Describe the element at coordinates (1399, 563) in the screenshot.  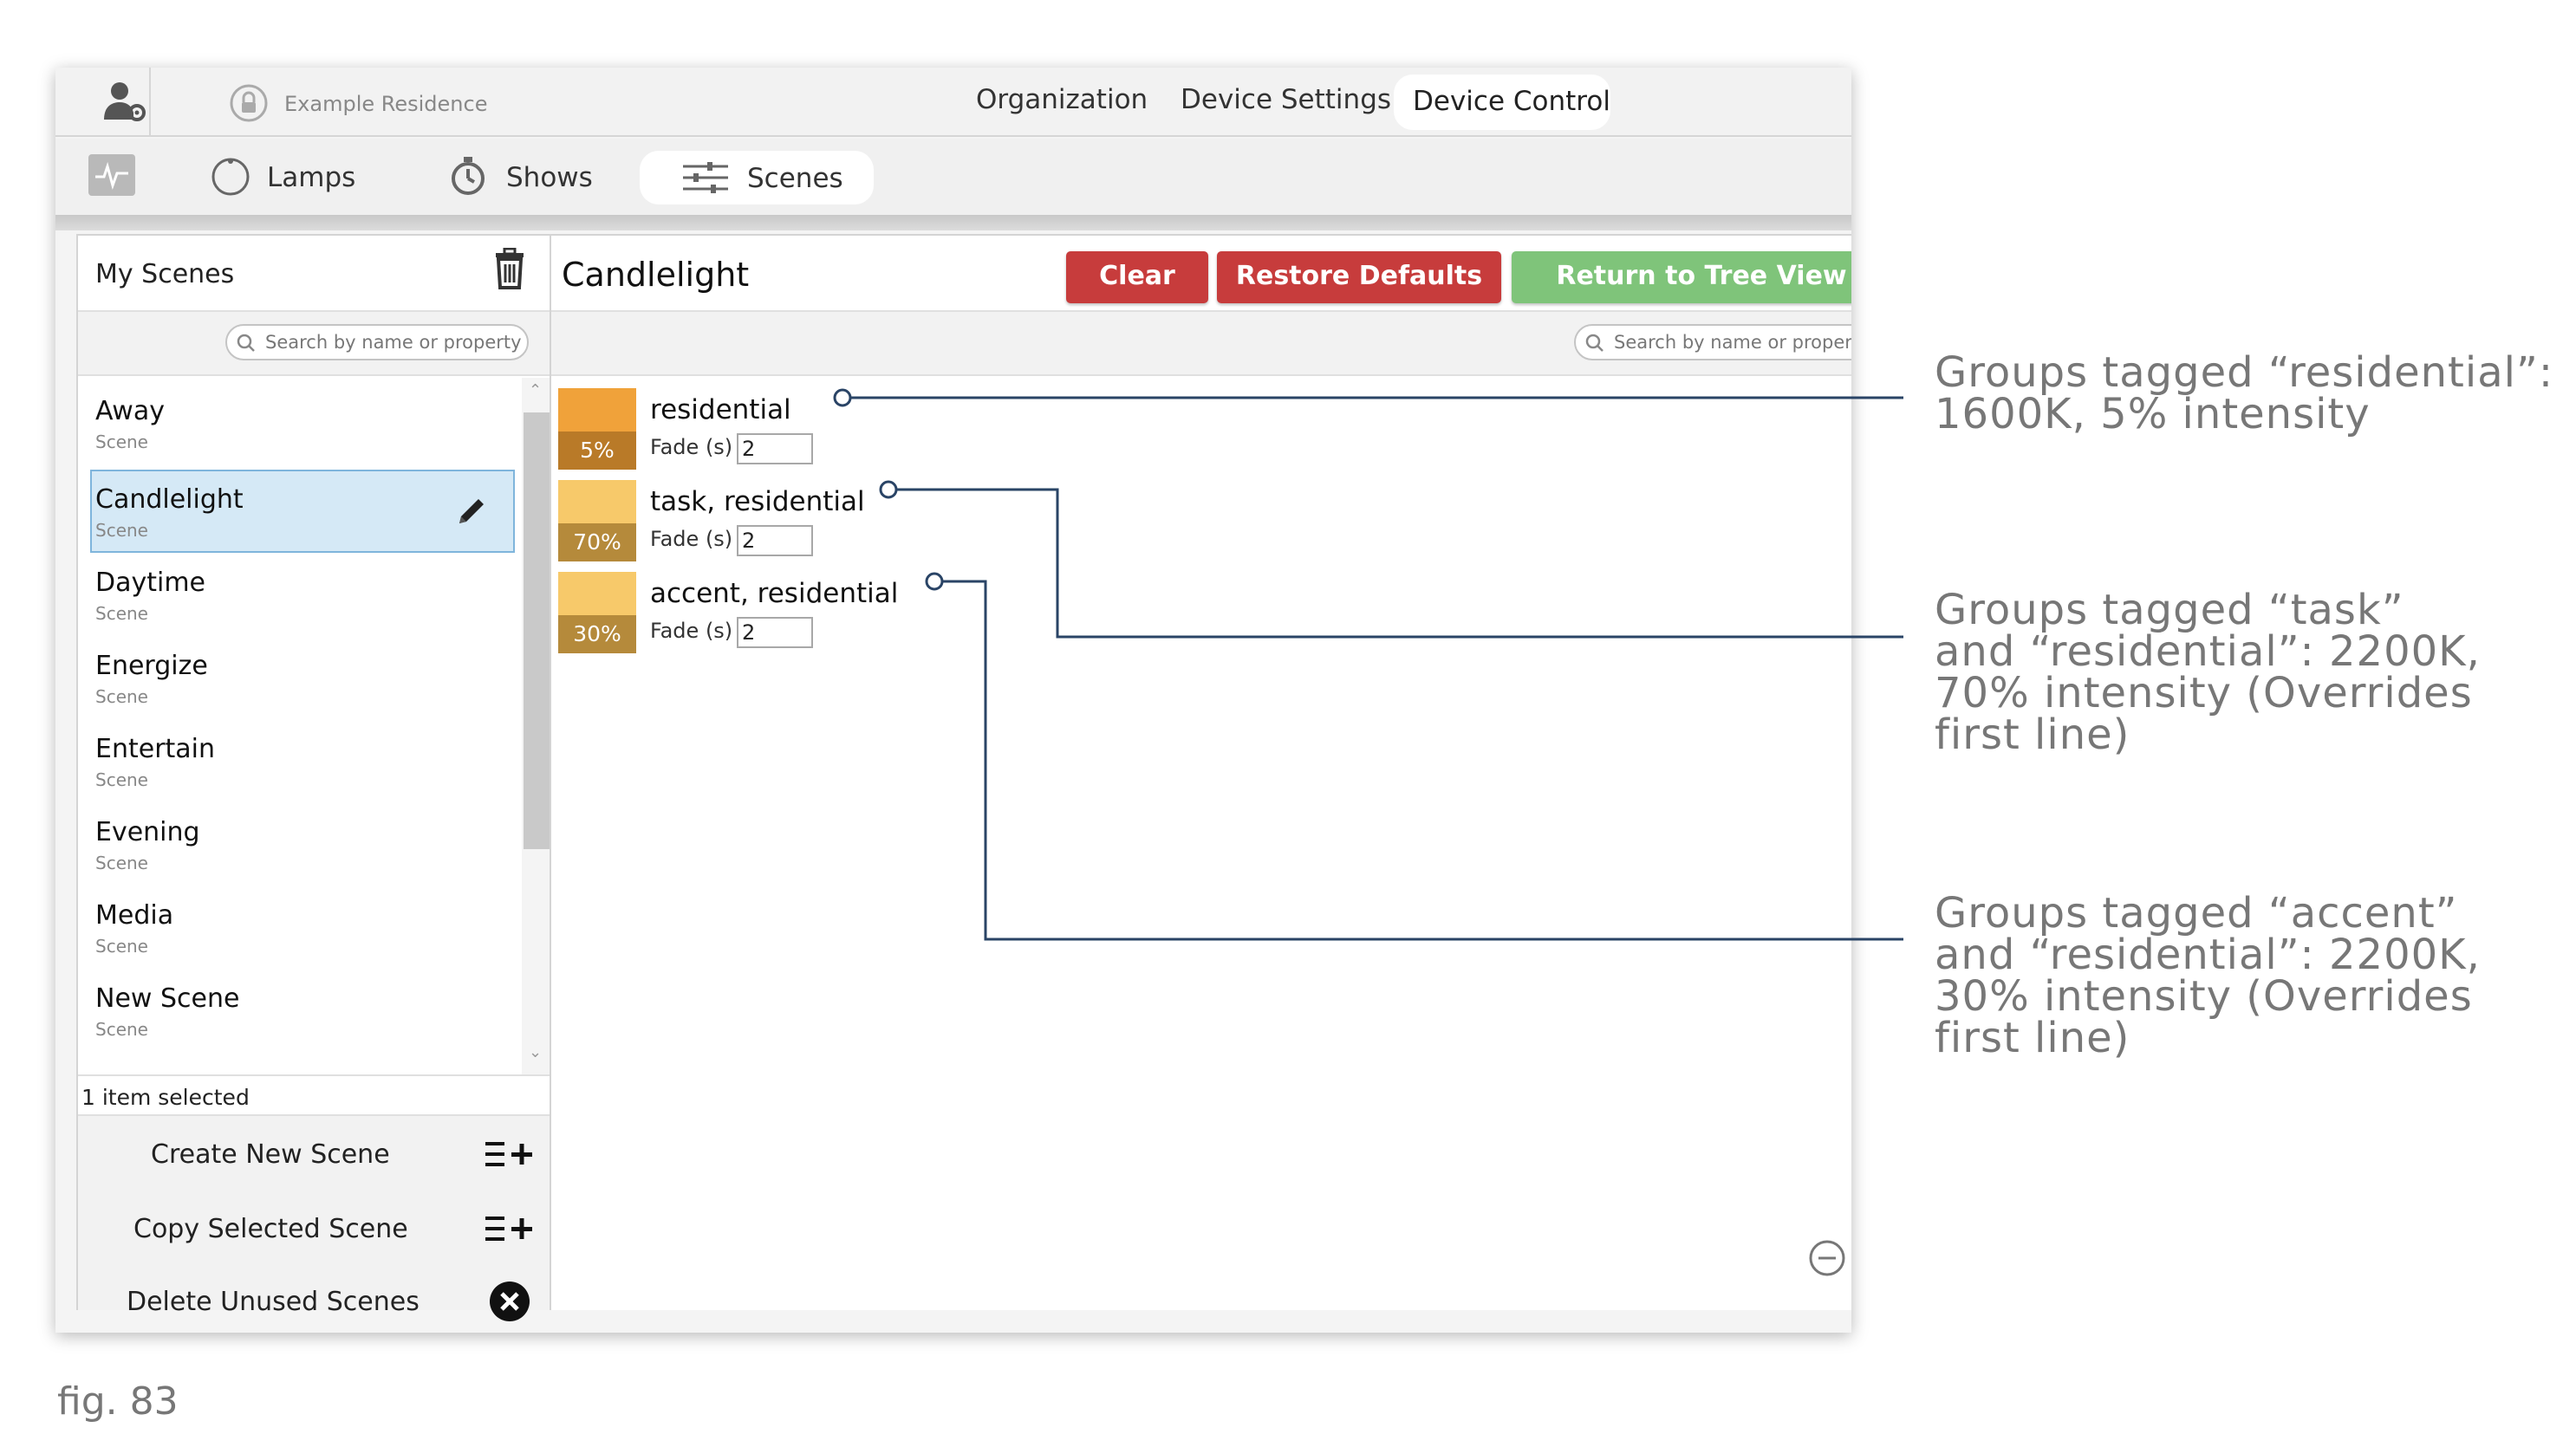
I see `leader-line-task` at that location.